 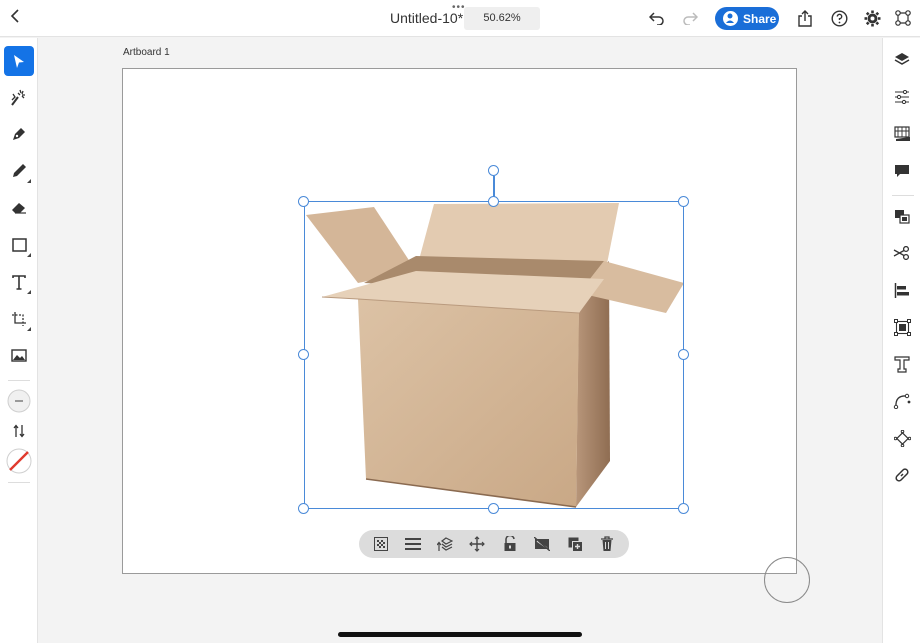 I want to click on magic-wand-icon, so click(x=19, y=97).